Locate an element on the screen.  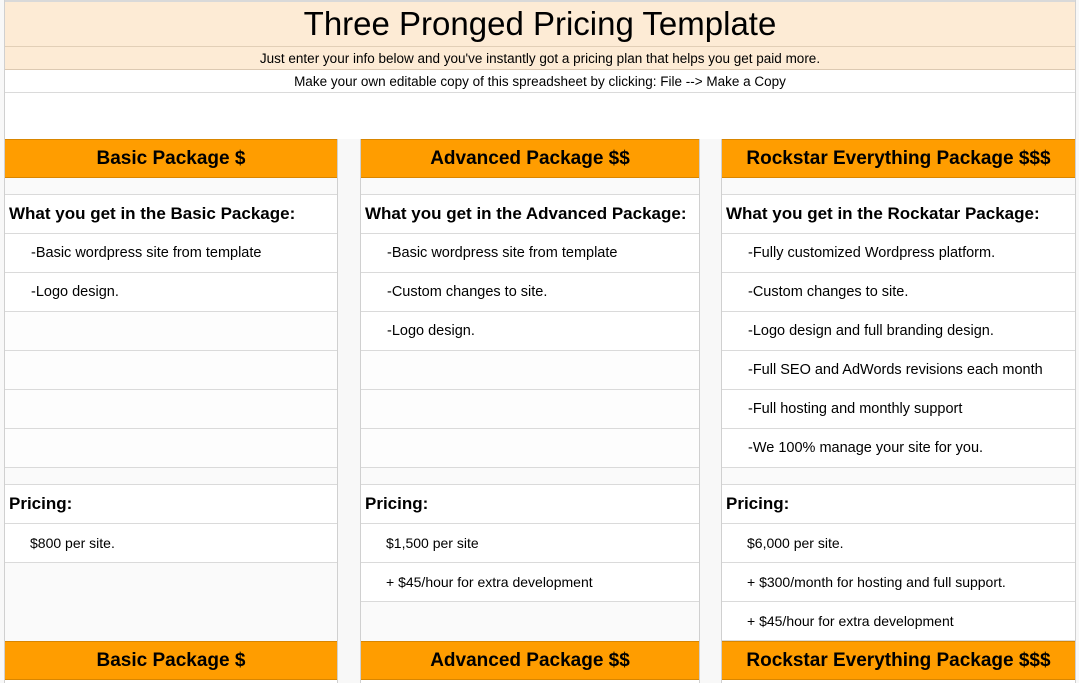
feature-item: -Full hosting and monthly support is located at coordinates (898, 409).